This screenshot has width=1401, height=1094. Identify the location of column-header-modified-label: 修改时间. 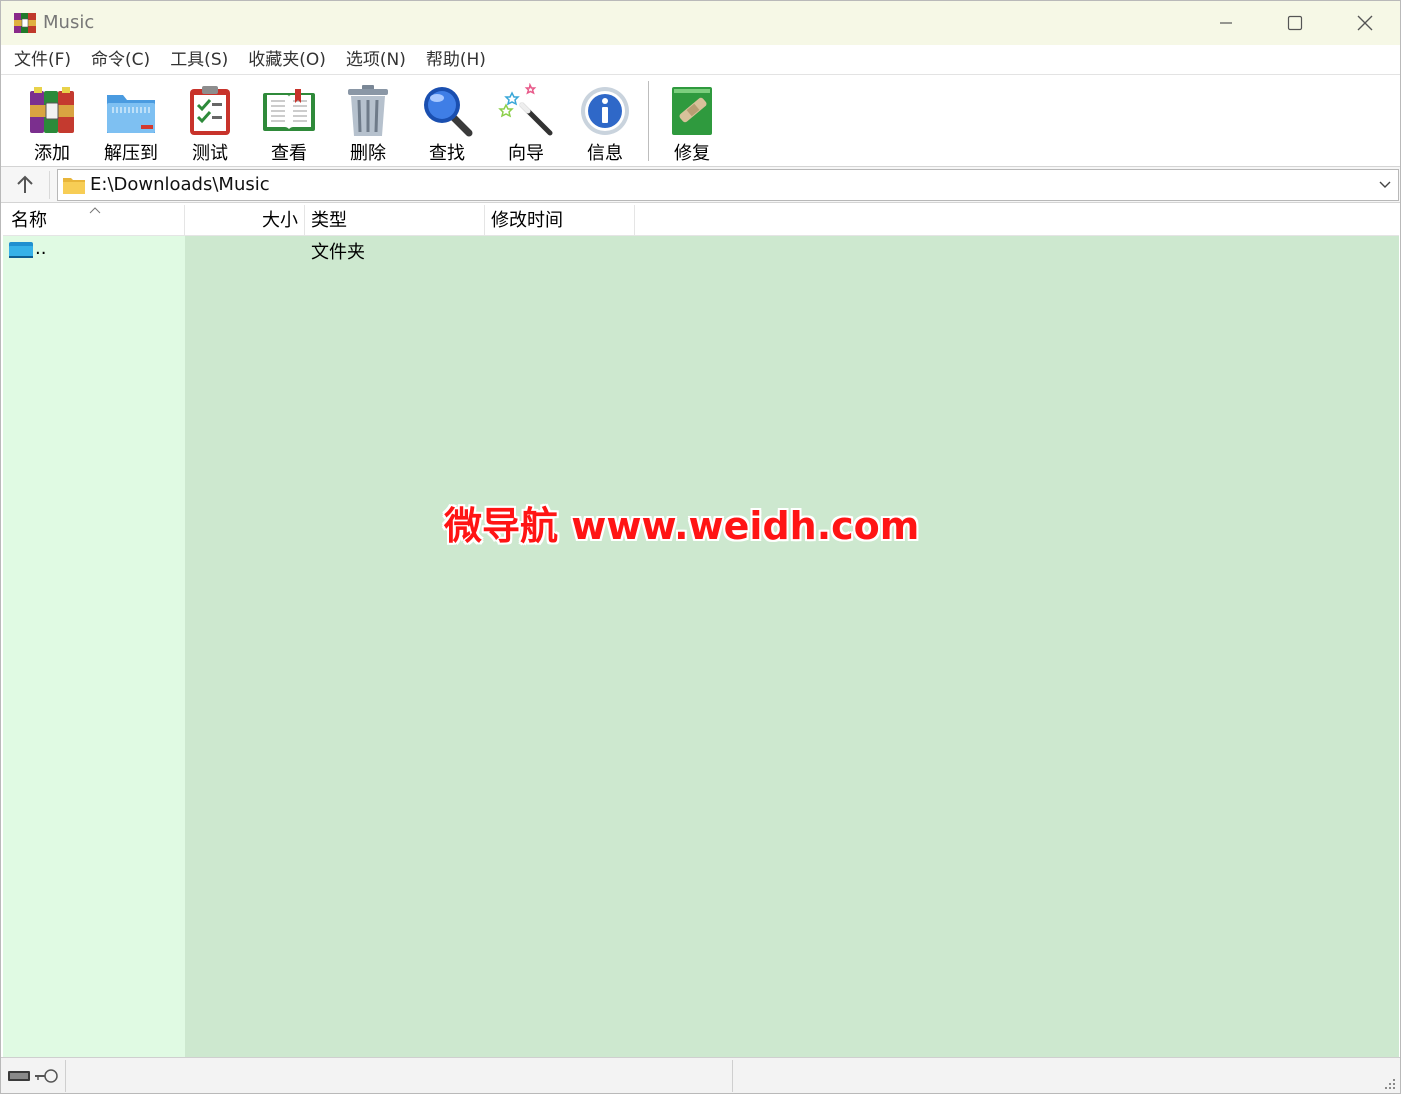
(527, 220).